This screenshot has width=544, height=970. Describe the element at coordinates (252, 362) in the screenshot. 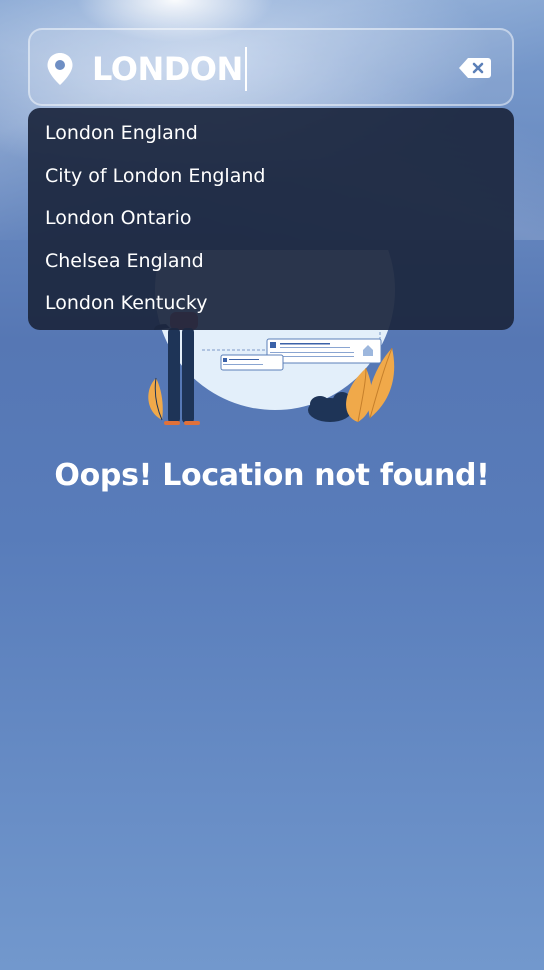

I see `document-card-small-icon` at that location.